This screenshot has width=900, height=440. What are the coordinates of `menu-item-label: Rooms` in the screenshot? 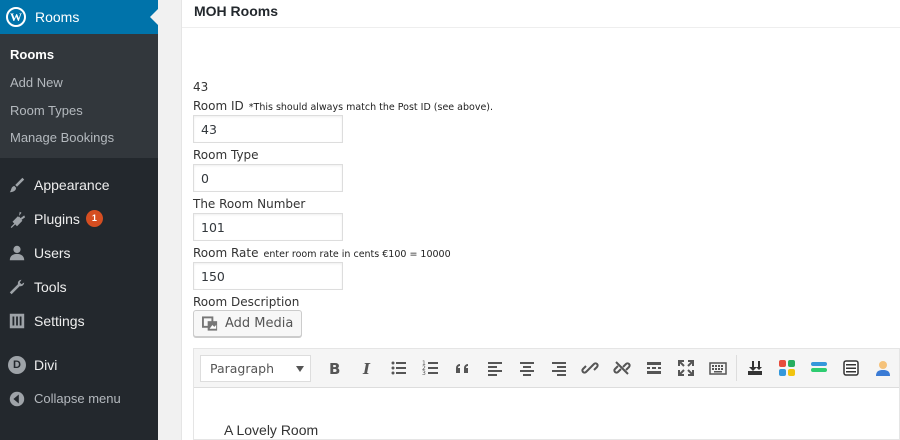 It's located at (57, 17).